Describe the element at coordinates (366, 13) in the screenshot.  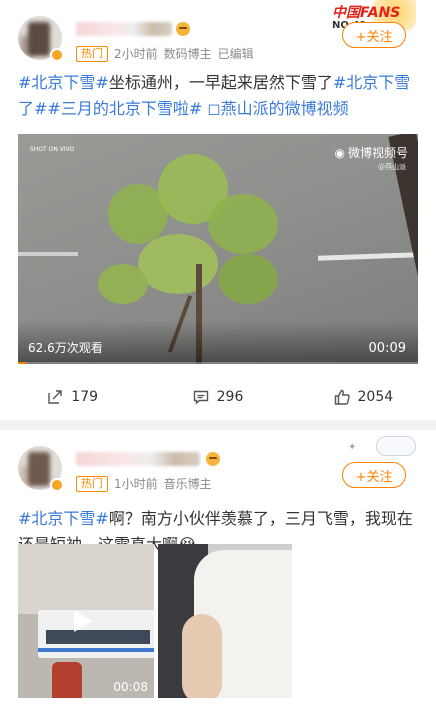
I see `fans-badge-title: 中国FANS` at that location.